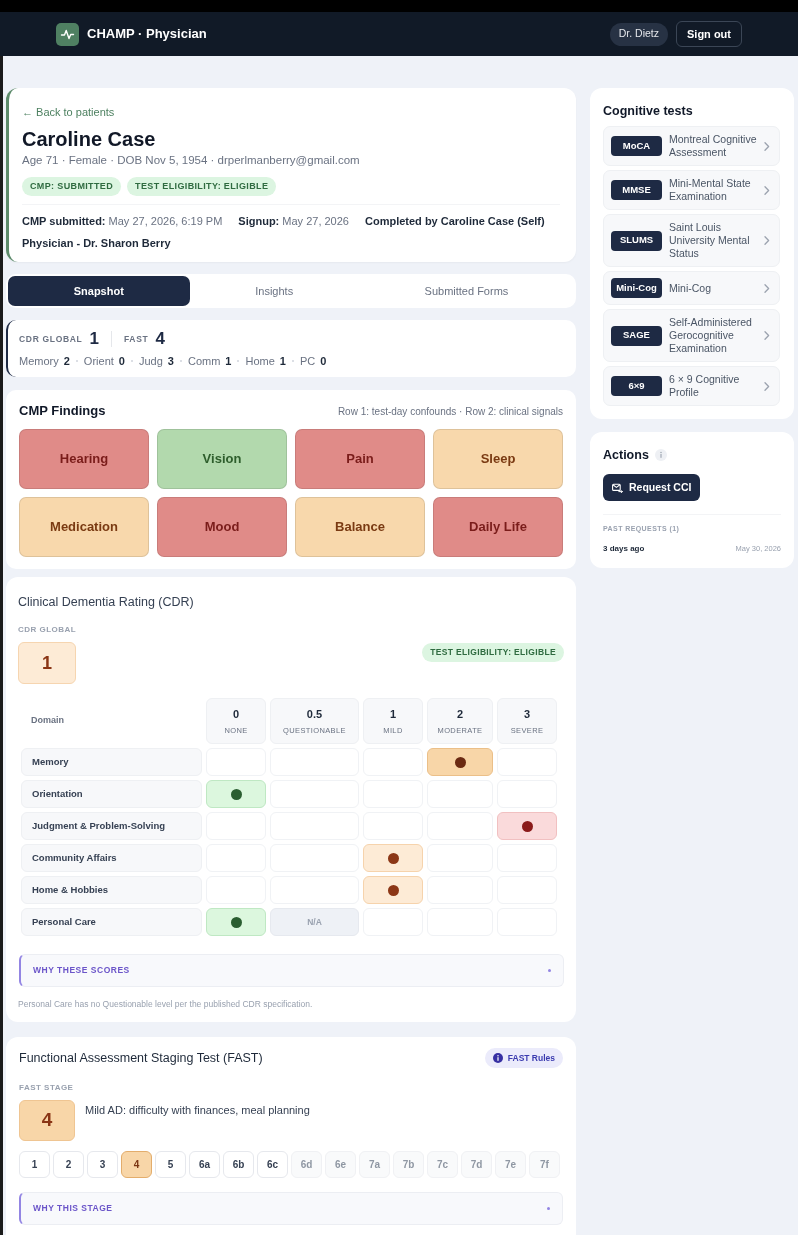 The height and width of the screenshot is (1235, 798). Describe the element at coordinates (393, 714) in the screenshot. I see `column-value: 1` at that location.